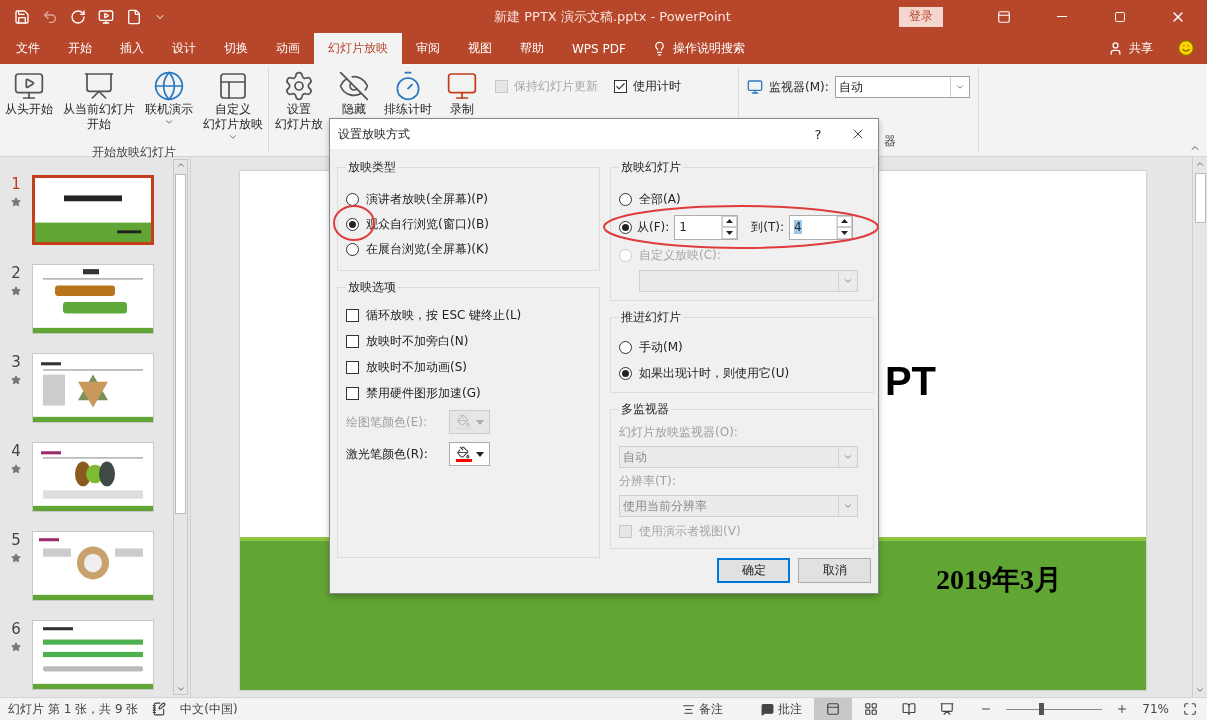 The height and width of the screenshot is (720, 1207). Describe the element at coordinates (821, 227) in the screenshot. I see `to-field: 4` at that location.